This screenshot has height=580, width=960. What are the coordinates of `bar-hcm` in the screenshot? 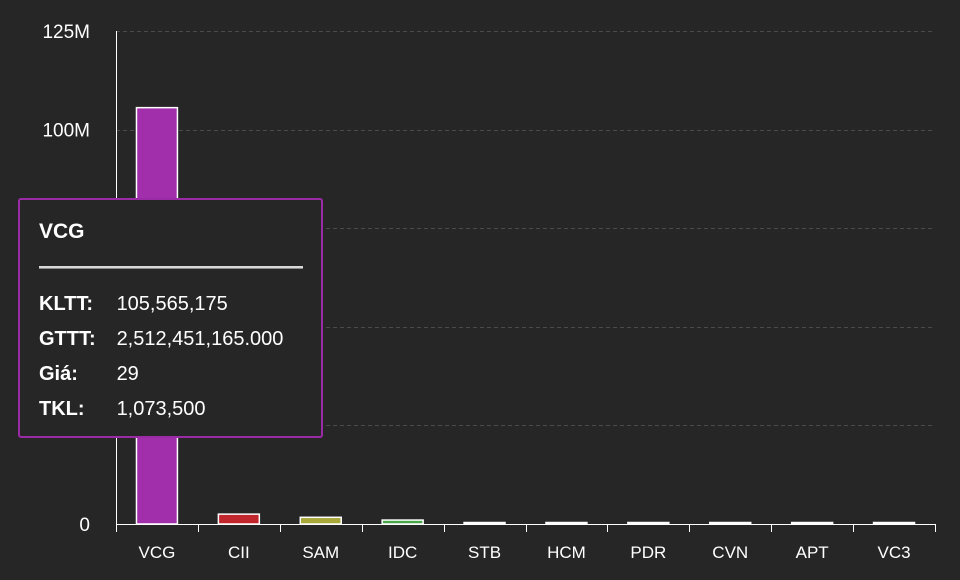 It's located at (566, 523).